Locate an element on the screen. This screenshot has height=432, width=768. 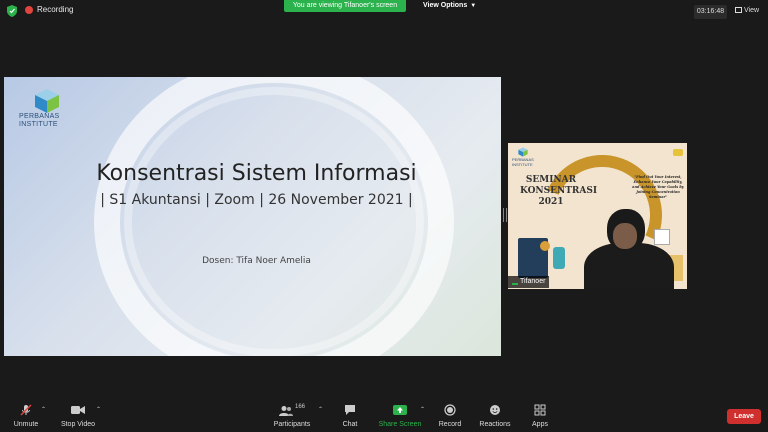
participant-name-tag: Tifanoer is located at coordinates (529, 282).